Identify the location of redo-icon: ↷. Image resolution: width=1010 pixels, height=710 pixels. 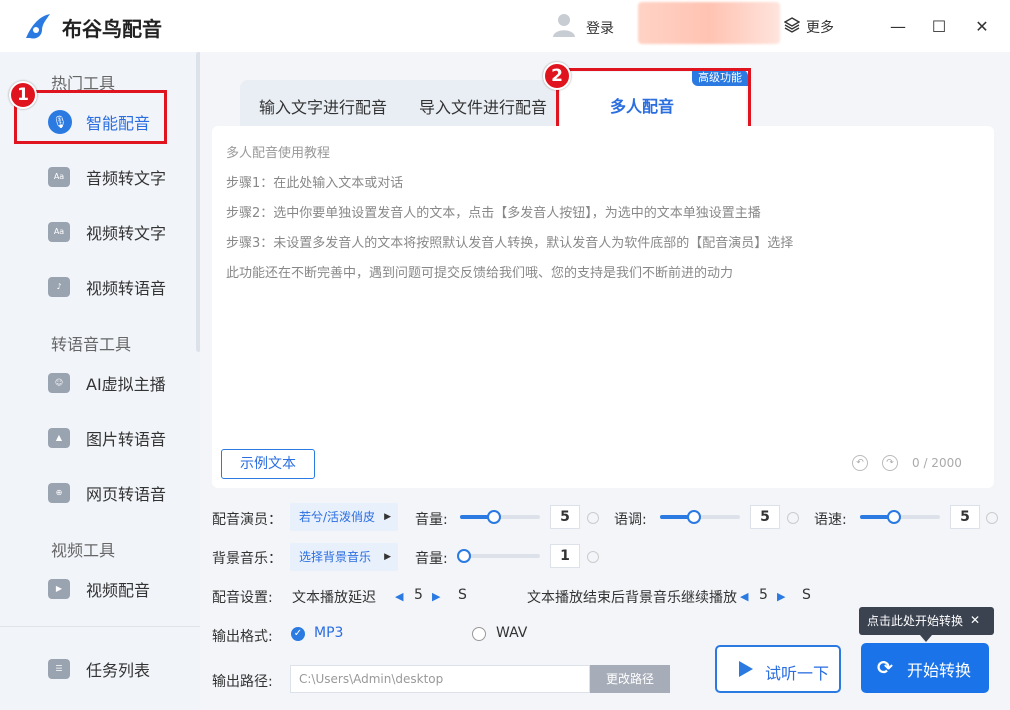
(890, 463).